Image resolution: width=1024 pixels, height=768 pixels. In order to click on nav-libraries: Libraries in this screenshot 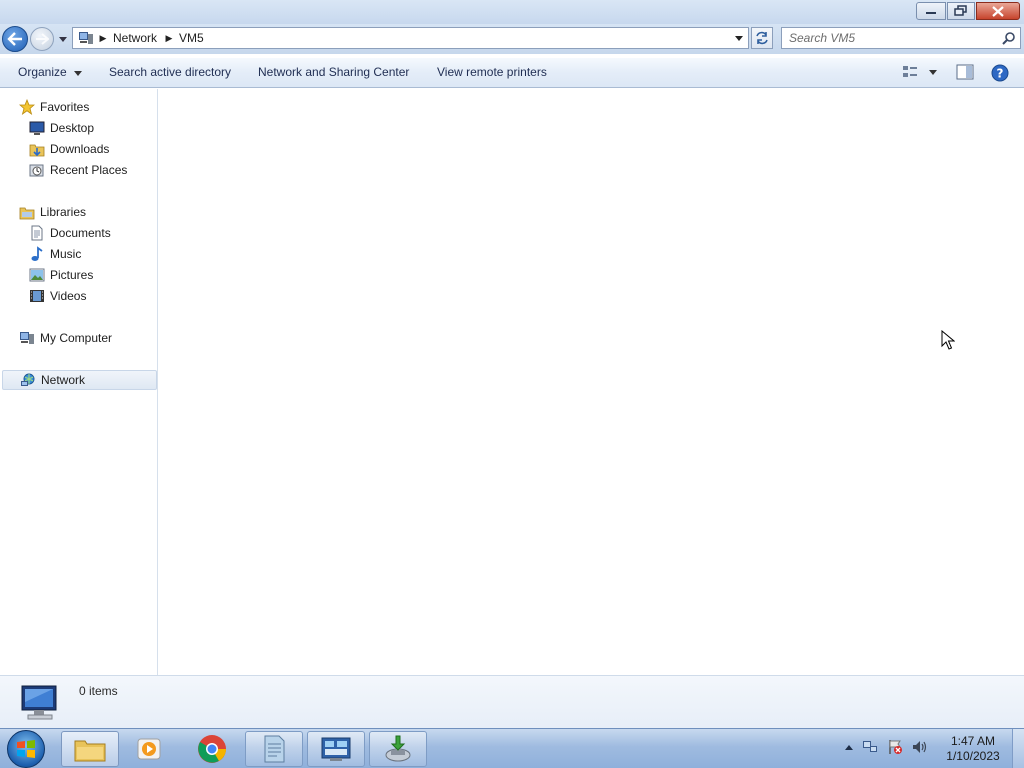, I will do `click(52, 212)`.